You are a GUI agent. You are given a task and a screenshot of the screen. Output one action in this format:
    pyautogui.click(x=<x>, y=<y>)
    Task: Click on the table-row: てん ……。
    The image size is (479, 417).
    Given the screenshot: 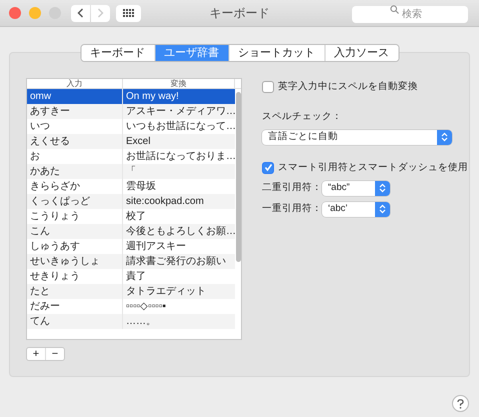 What is the action you would take?
    pyautogui.click(x=131, y=321)
    